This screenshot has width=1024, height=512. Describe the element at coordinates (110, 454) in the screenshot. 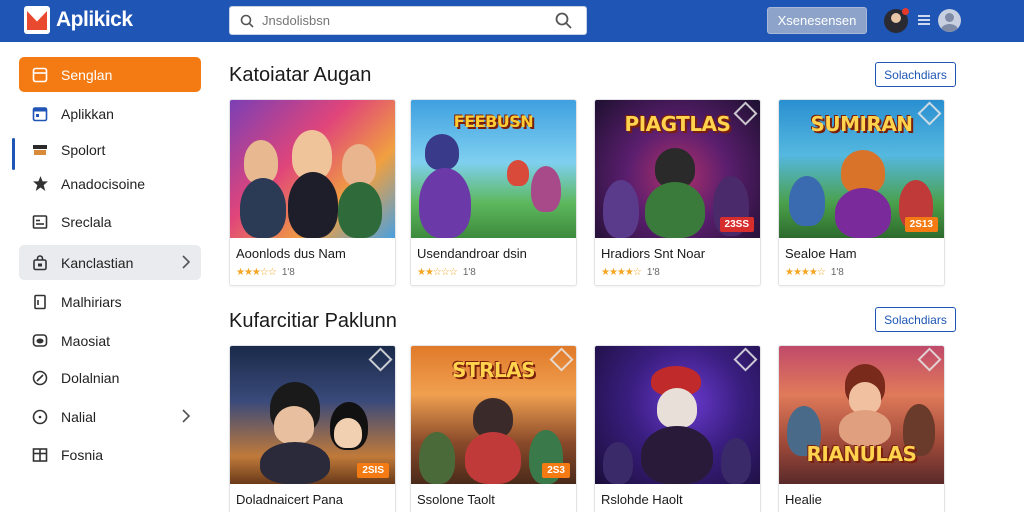

I see `sidebar-item-table: Fosnia` at that location.